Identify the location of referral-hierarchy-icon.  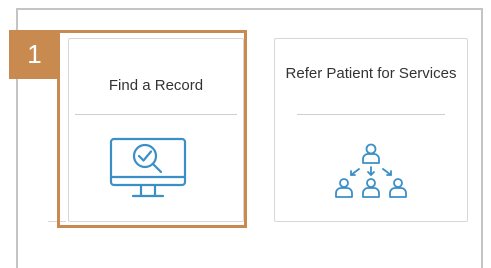
(371, 170).